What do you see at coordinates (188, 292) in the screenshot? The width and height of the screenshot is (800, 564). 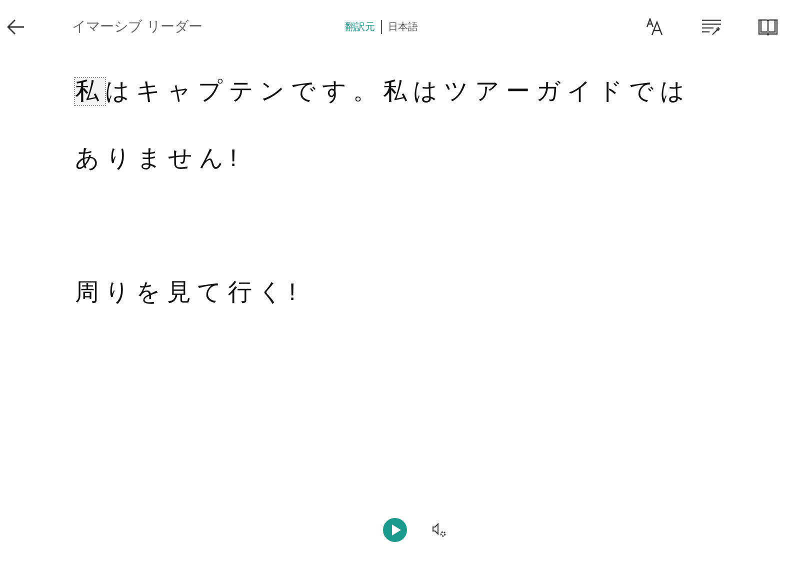 I see `reading-text: 周りを見て行く!` at bounding box center [188, 292].